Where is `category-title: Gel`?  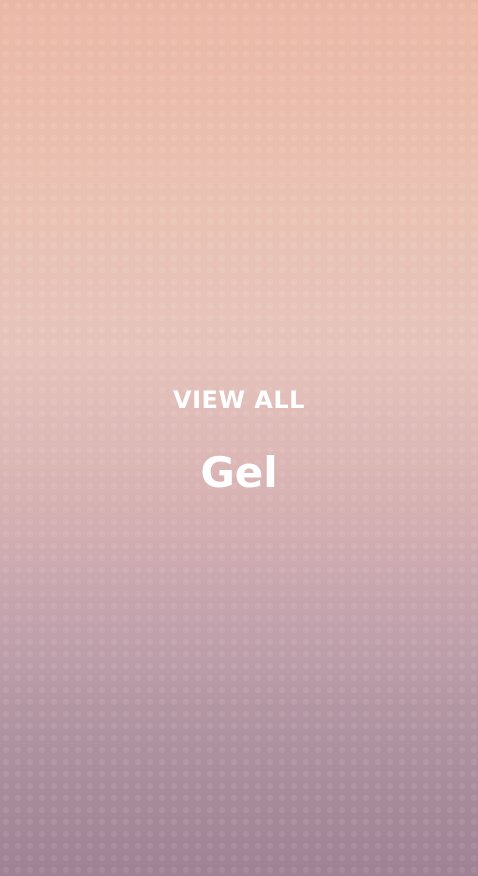
category-title: Gel is located at coordinates (239, 472).